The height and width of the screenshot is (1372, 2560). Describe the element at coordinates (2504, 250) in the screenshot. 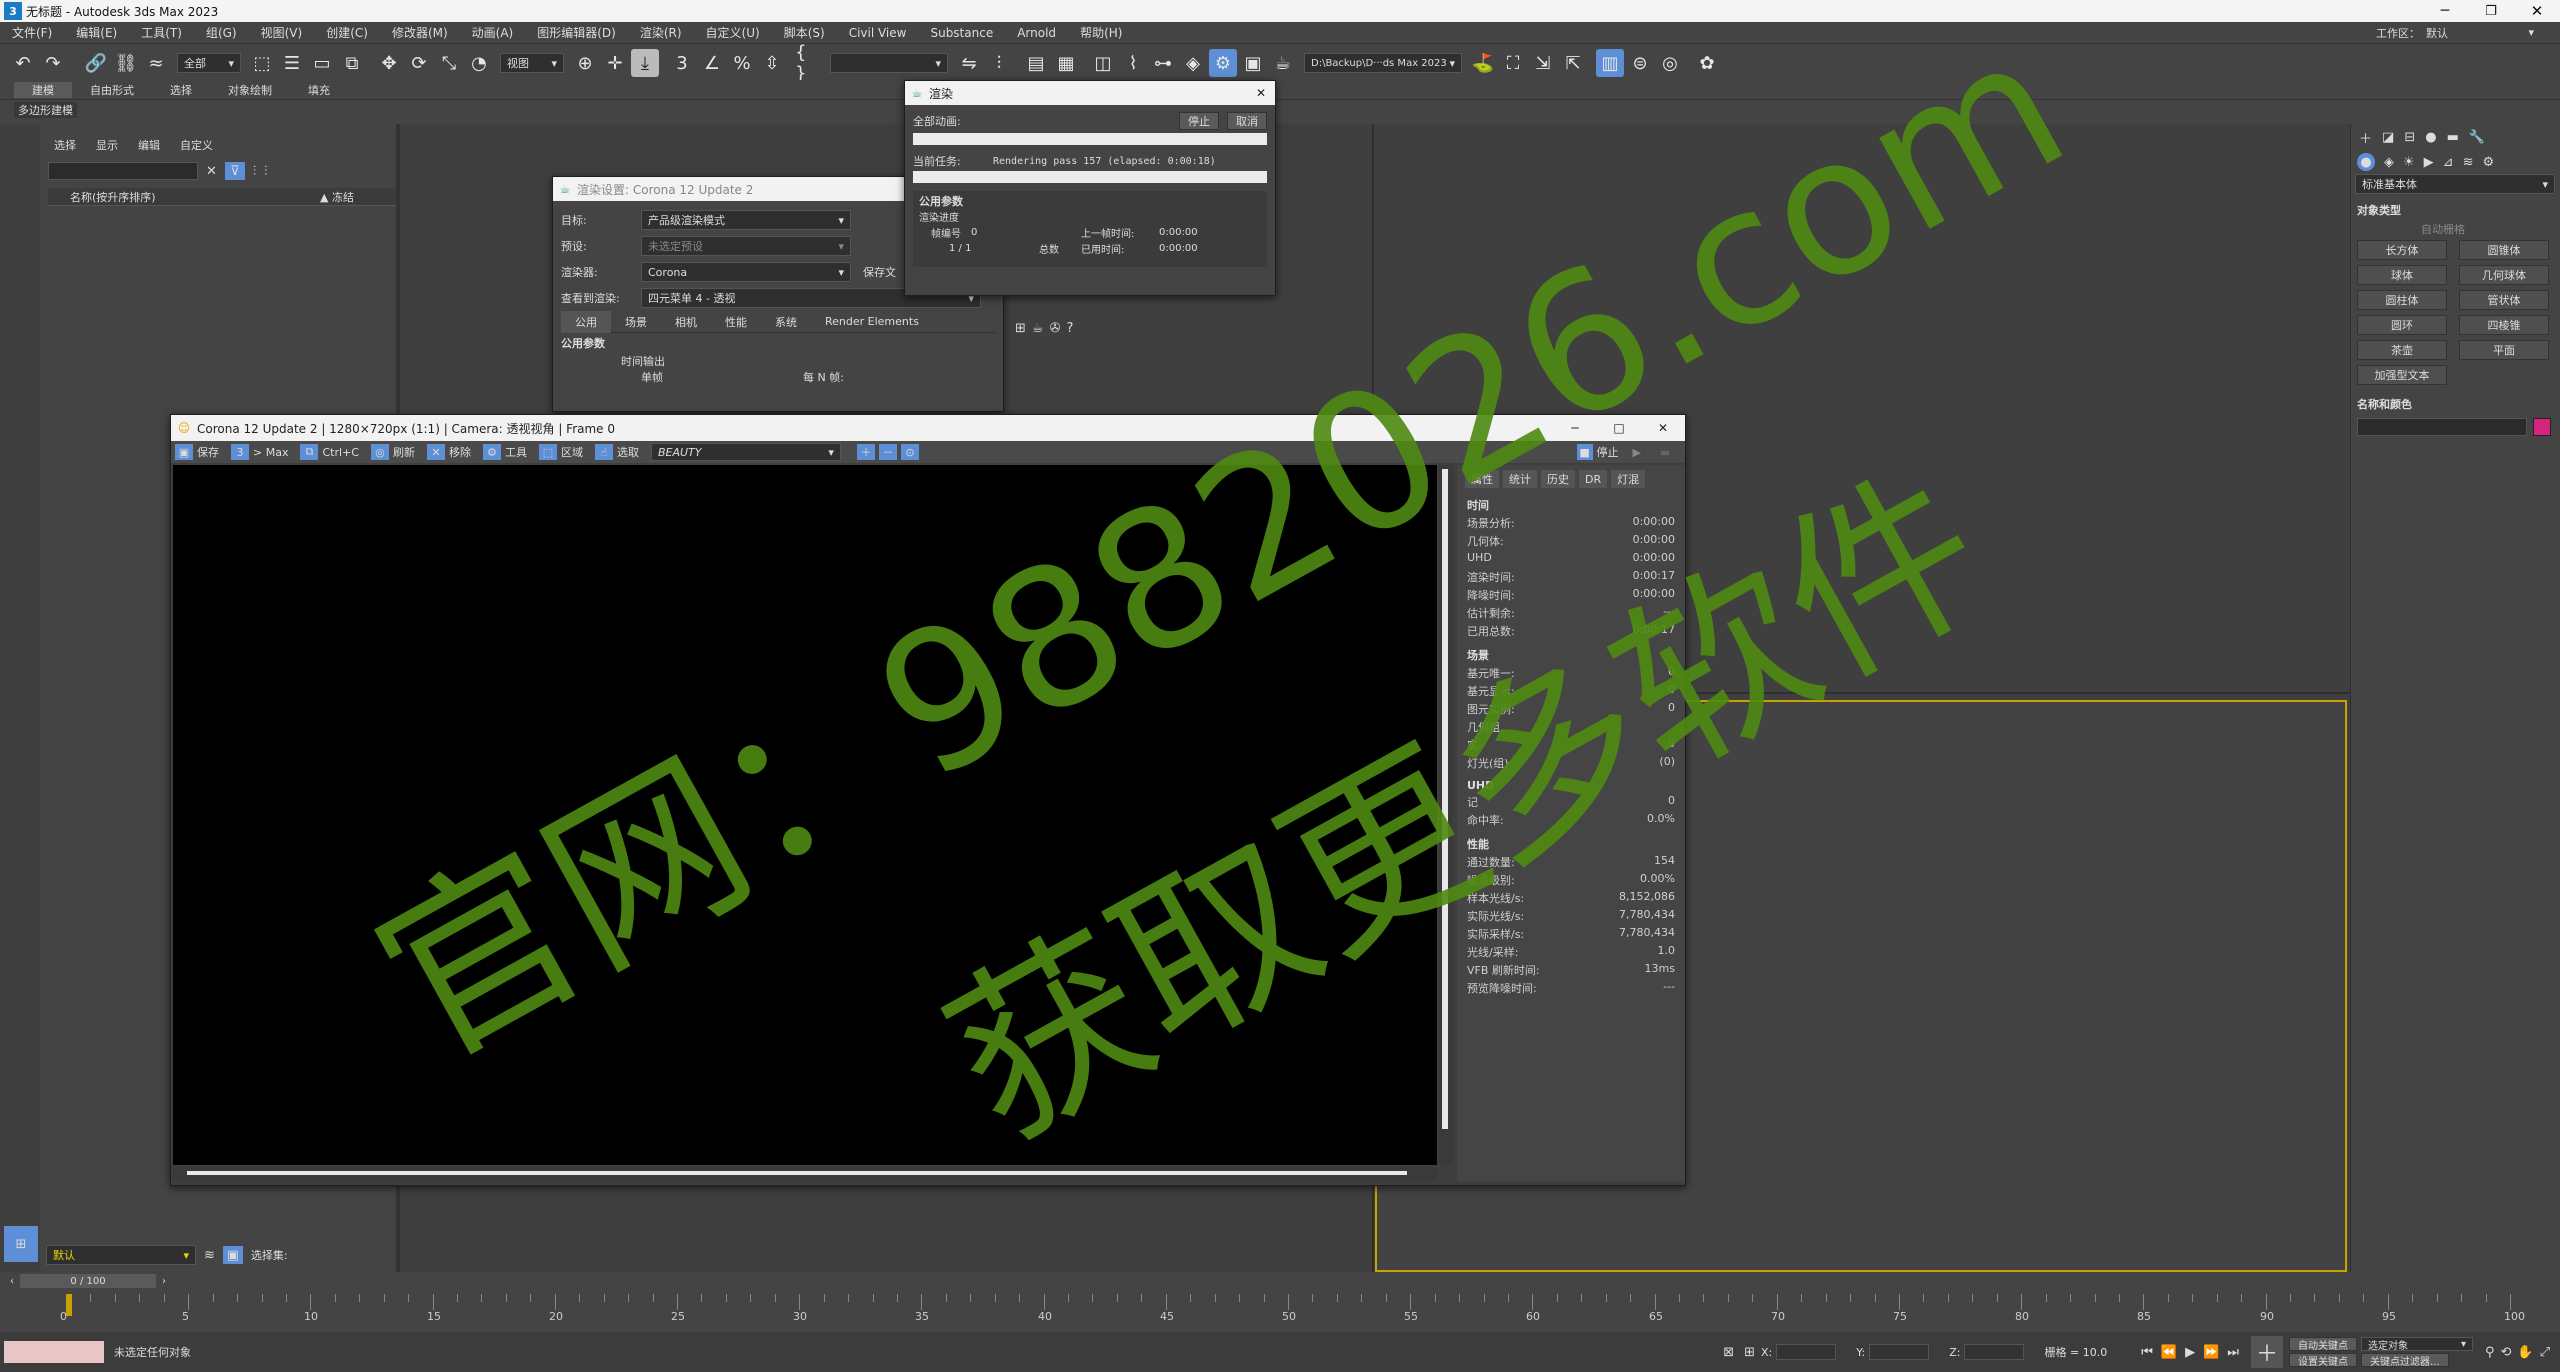

I see `primitive-button: 圆锥体` at that location.